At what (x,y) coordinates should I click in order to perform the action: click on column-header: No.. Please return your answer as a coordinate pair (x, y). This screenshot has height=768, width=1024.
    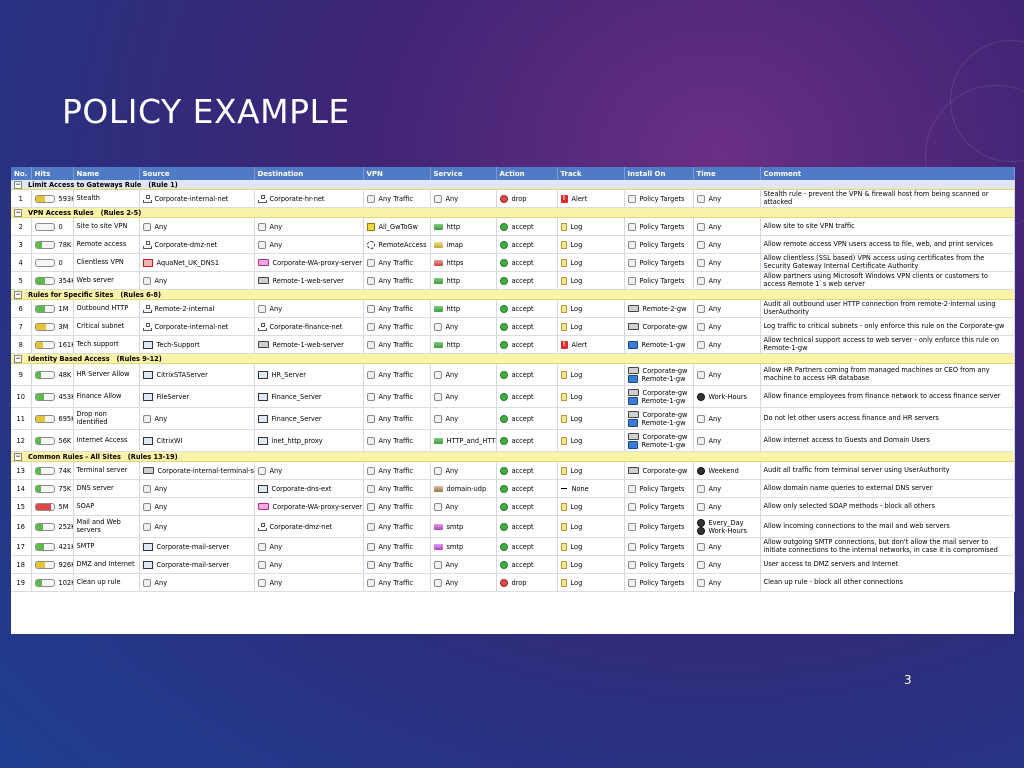
    Looking at the image, I should click on (21, 173).